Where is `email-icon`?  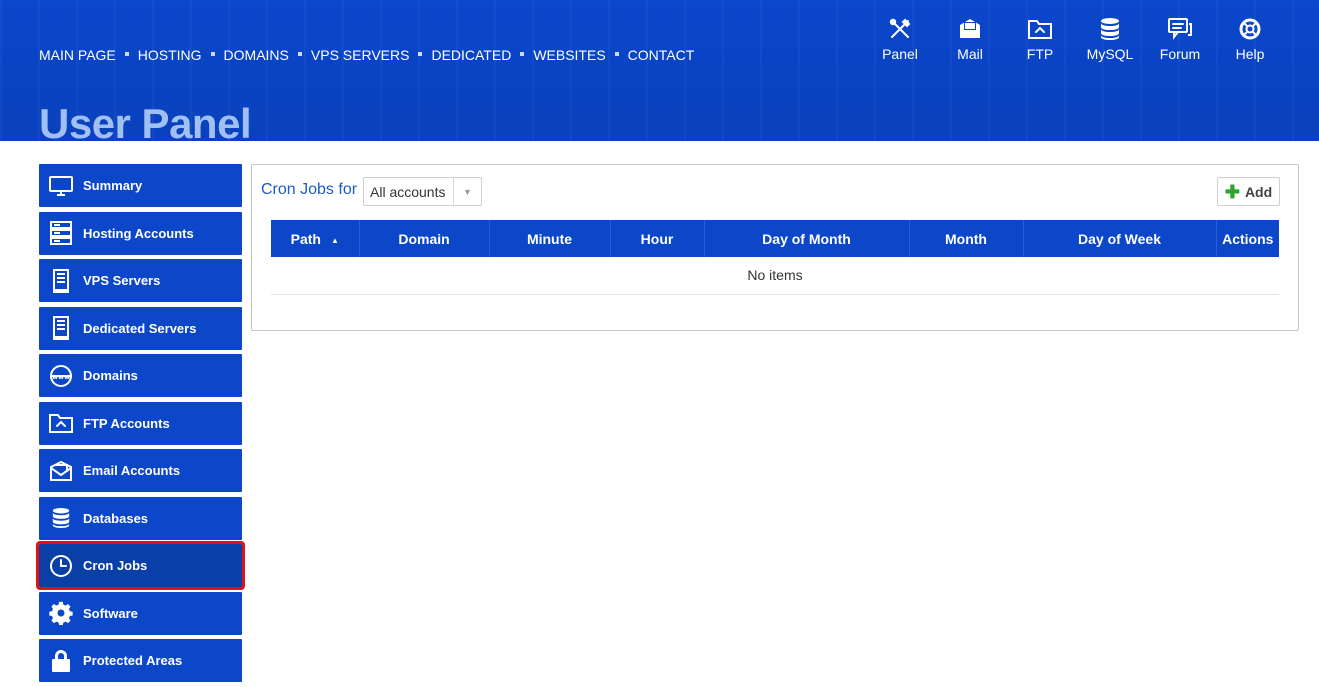
email-icon is located at coordinates (61, 471).